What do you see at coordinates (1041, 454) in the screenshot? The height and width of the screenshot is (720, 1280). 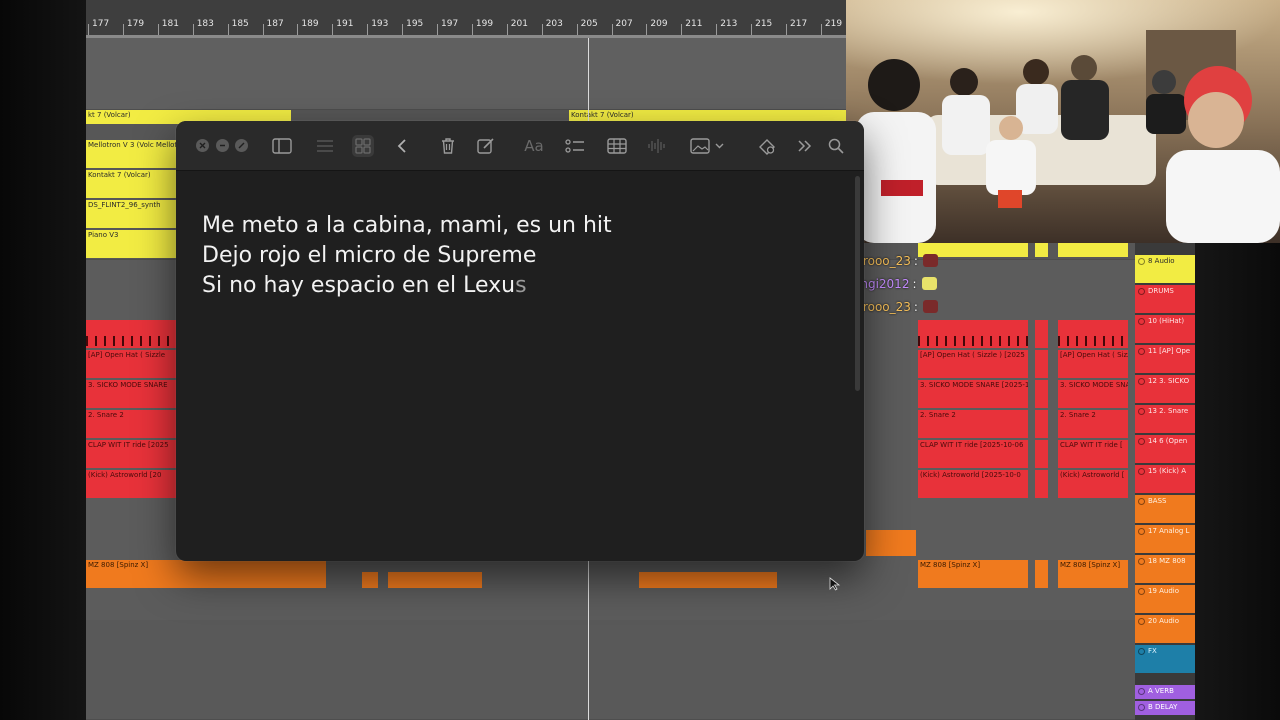 I see `clip-clap-right-mid` at bounding box center [1041, 454].